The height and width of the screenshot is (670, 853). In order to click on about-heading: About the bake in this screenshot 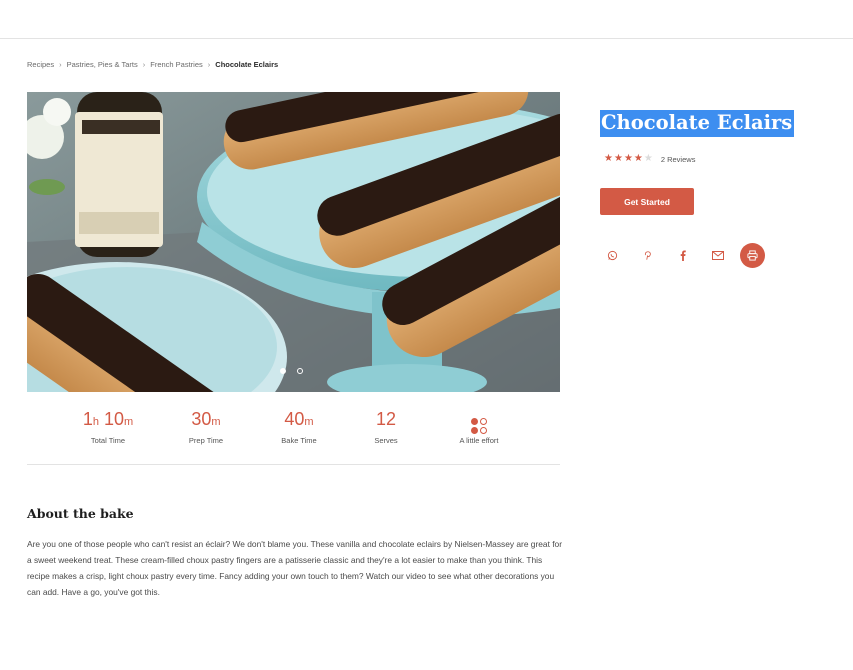, I will do `click(80, 513)`.